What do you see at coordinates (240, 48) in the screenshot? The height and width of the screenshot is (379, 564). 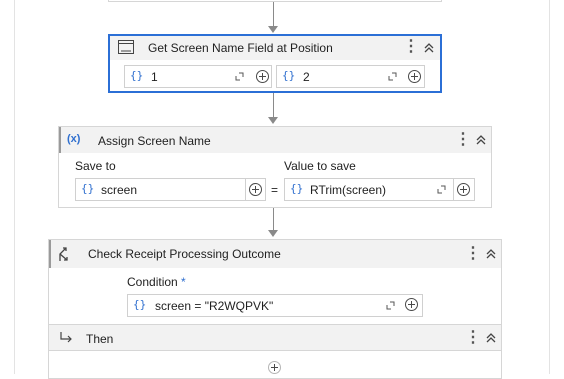 I see `activity-title: Get Screen Name Field at Position` at bounding box center [240, 48].